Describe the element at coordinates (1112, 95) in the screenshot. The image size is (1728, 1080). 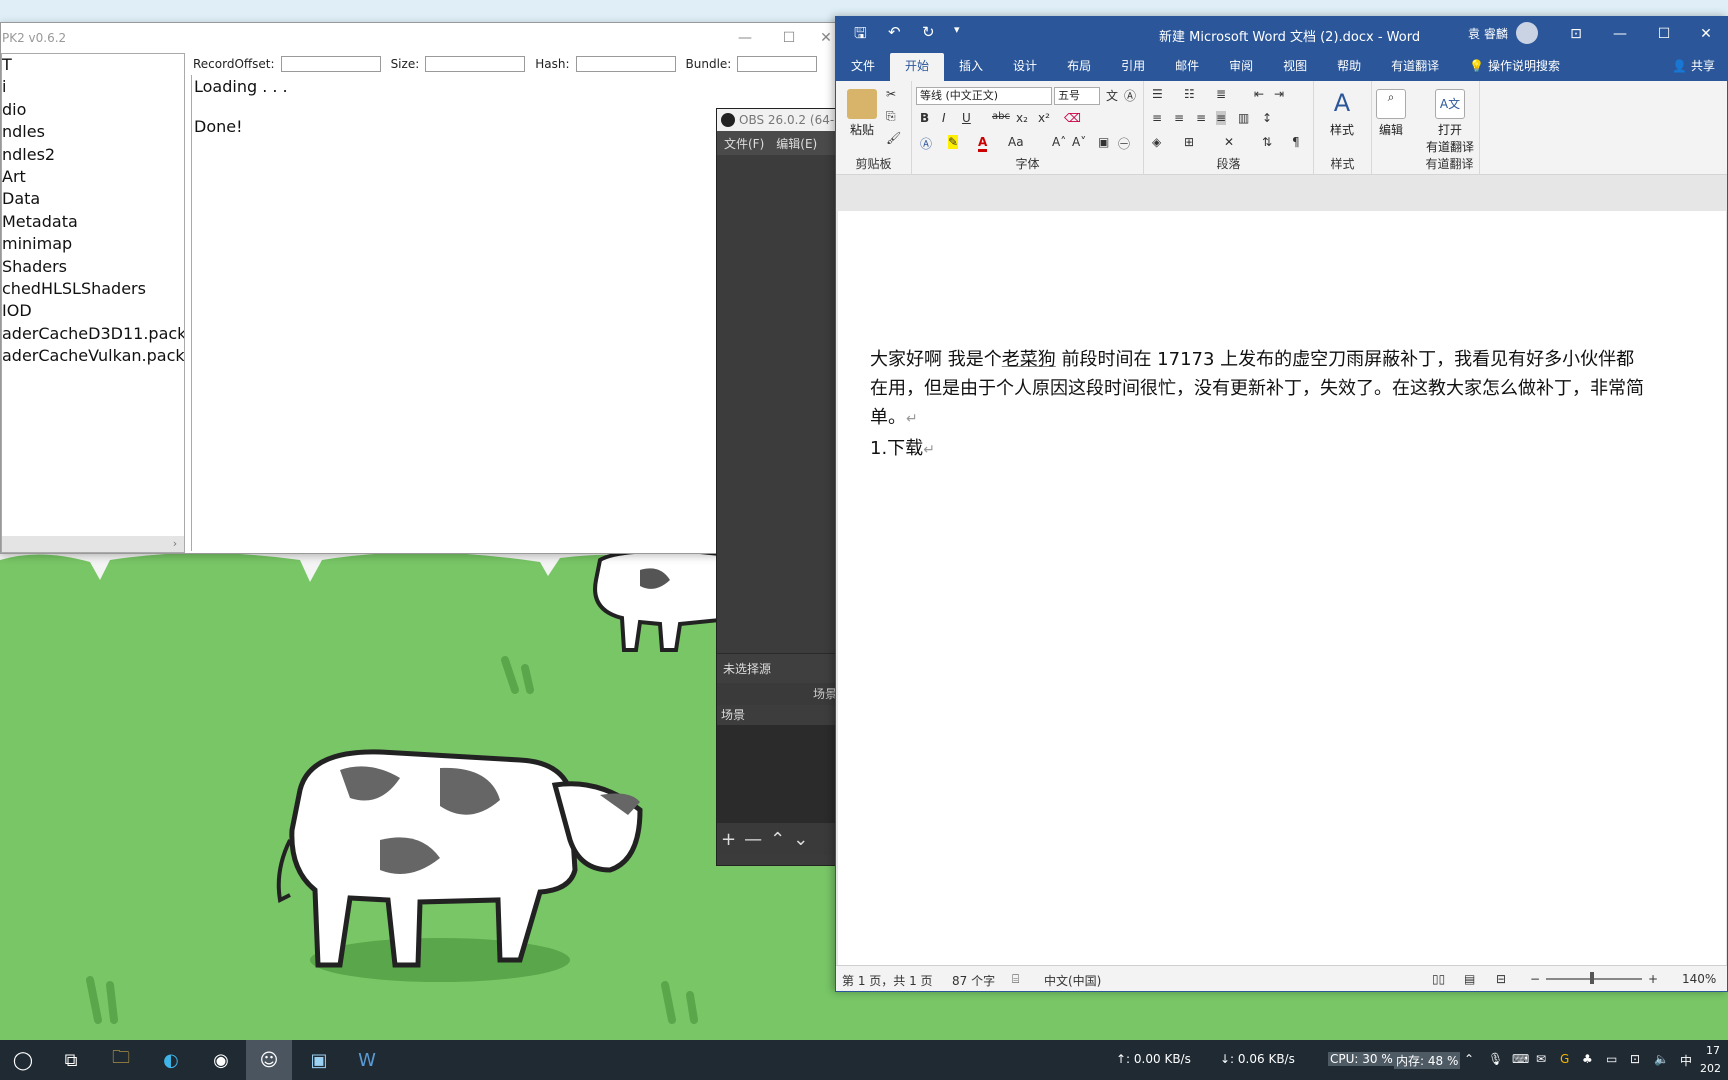
I see `phonetic-guide-icon: 文` at that location.